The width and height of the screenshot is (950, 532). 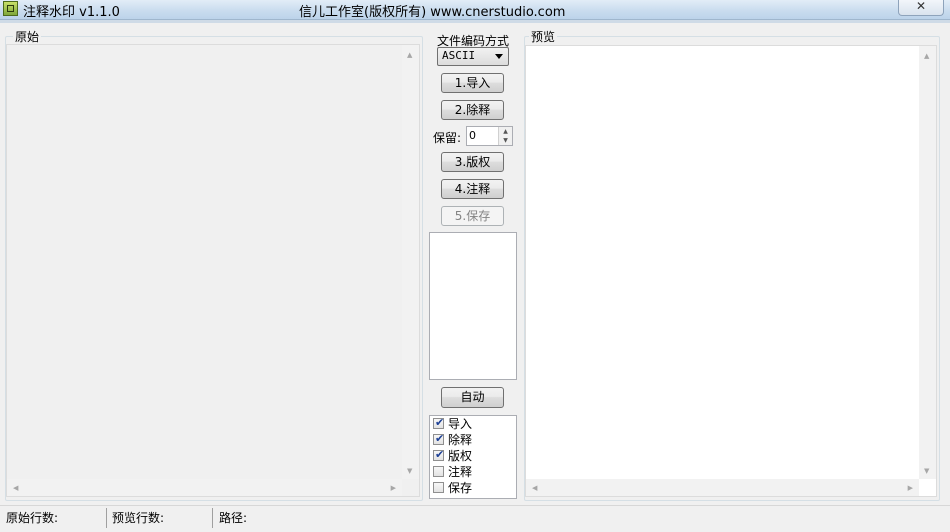 I want to click on save-button: 5.保存, so click(x=472, y=216).